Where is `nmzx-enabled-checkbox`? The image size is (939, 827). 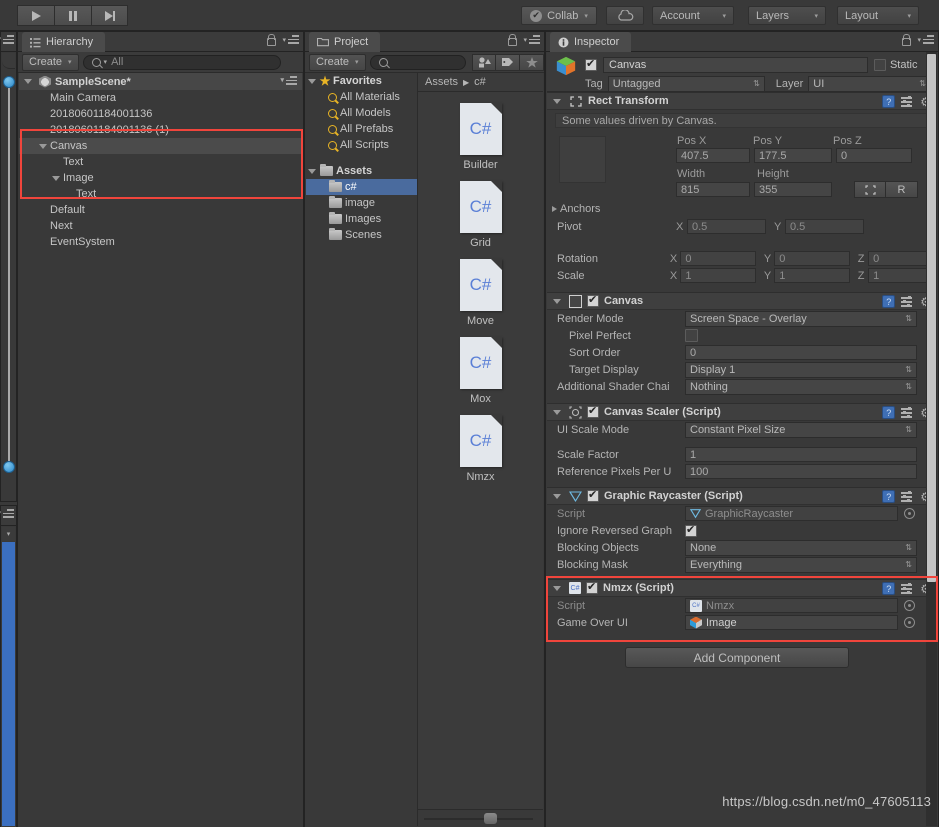
nmzx-enabled-checkbox is located at coordinates (592, 587).